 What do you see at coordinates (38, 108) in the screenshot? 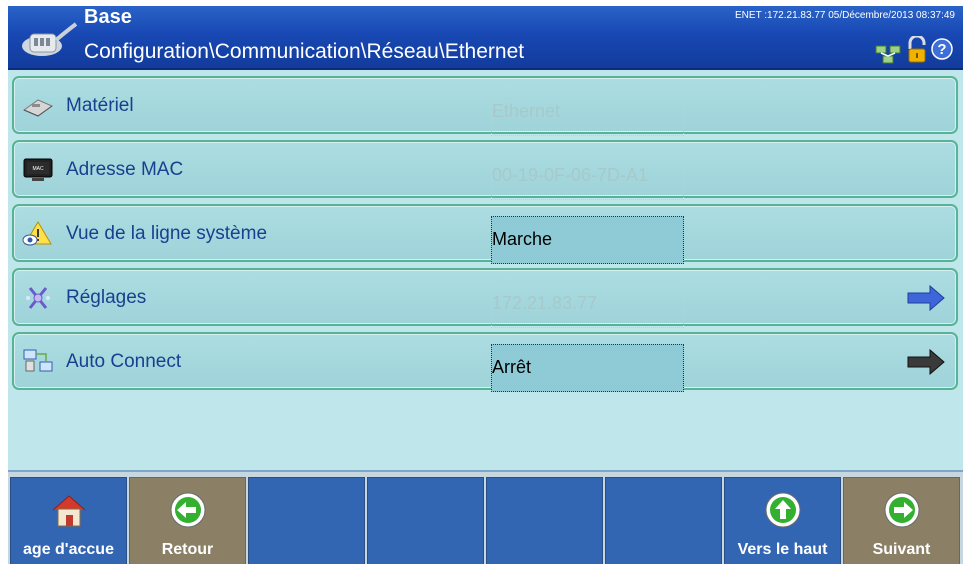
I see `hardware-icon` at bounding box center [38, 108].